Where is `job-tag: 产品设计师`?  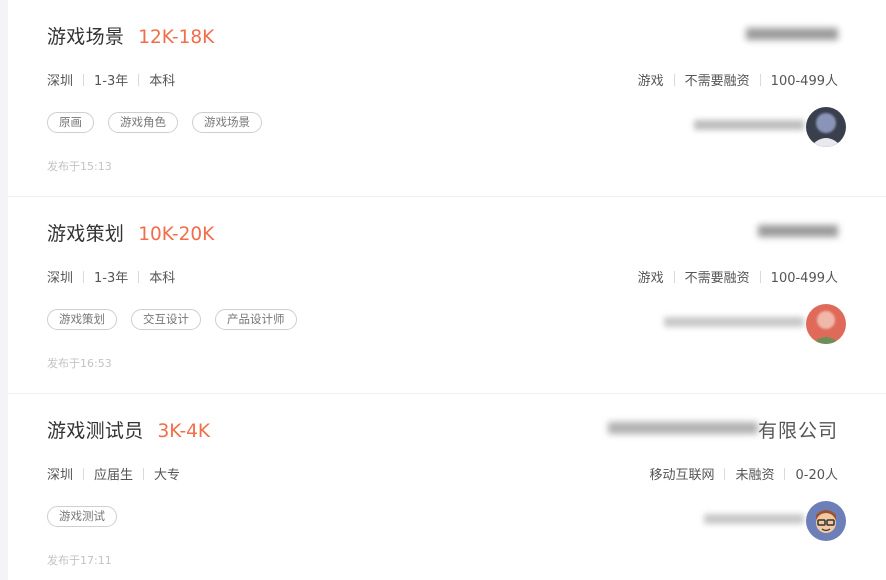
job-tag: 产品设计师 is located at coordinates (256, 319).